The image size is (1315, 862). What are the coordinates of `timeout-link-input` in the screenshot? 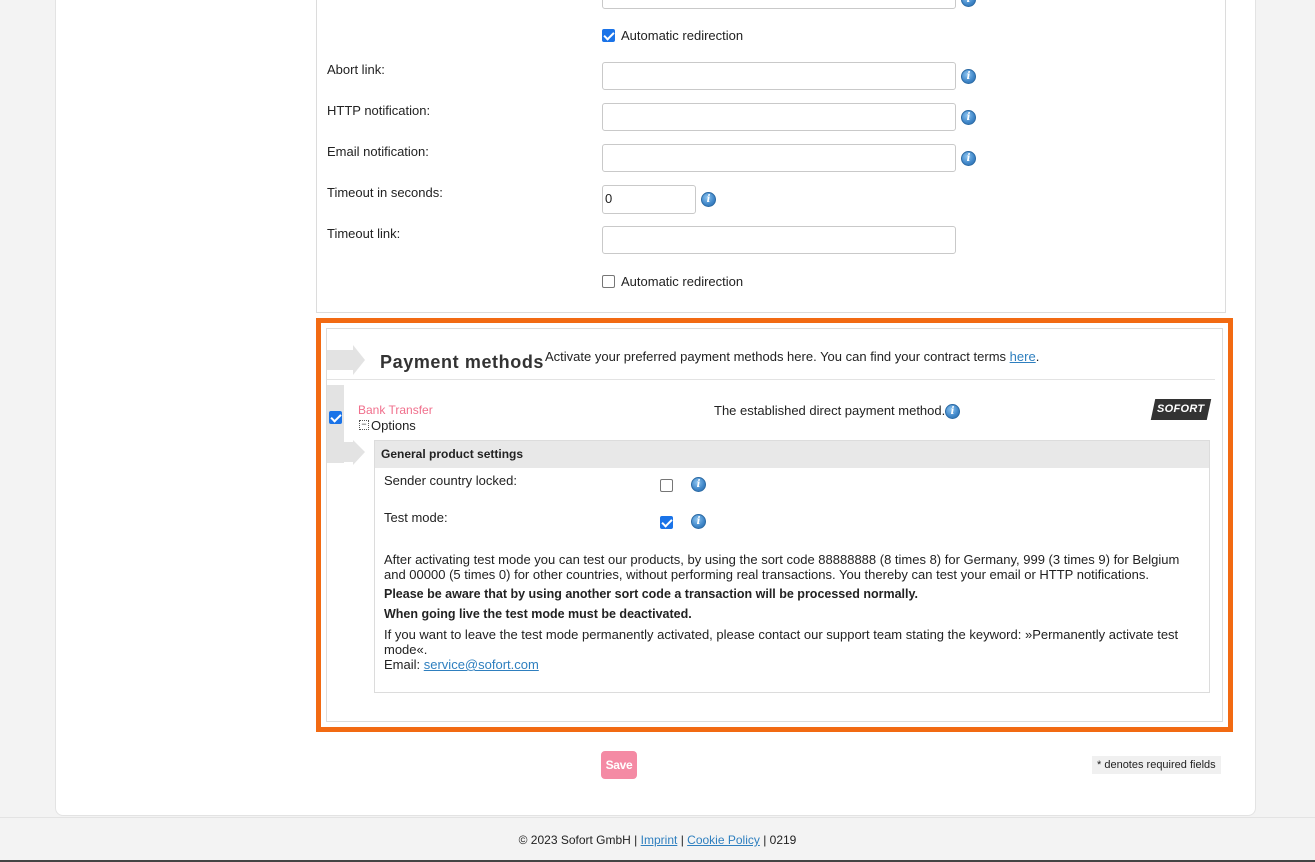 It's located at (779, 240).